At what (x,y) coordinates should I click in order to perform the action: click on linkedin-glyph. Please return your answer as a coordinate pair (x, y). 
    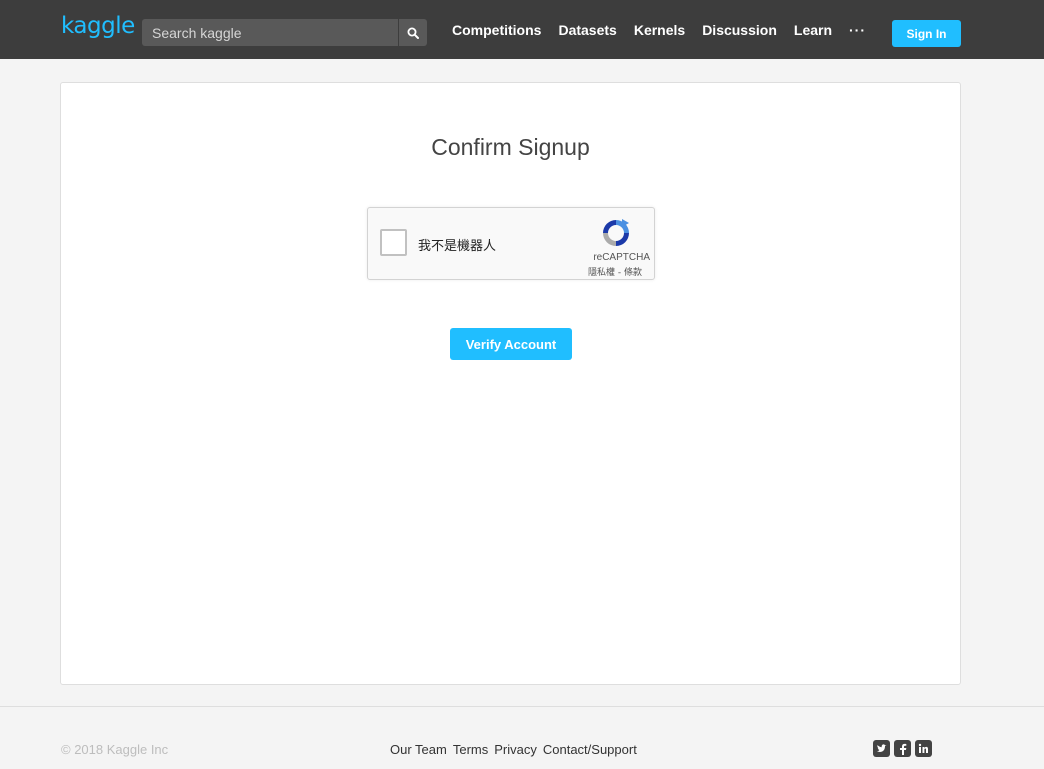
    Looking at the image, I should click on (923, 748).